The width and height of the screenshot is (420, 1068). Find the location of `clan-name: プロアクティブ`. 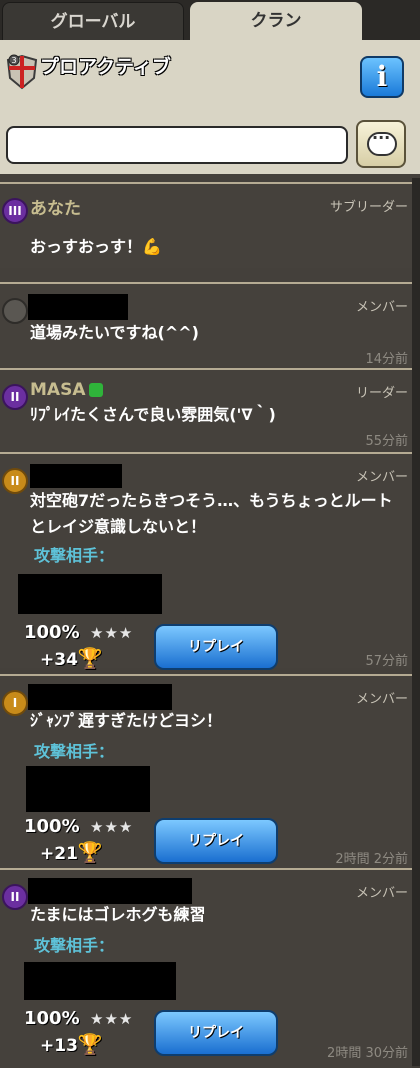

clan-name: プロアクティブ is located at coordinates (105, 67).